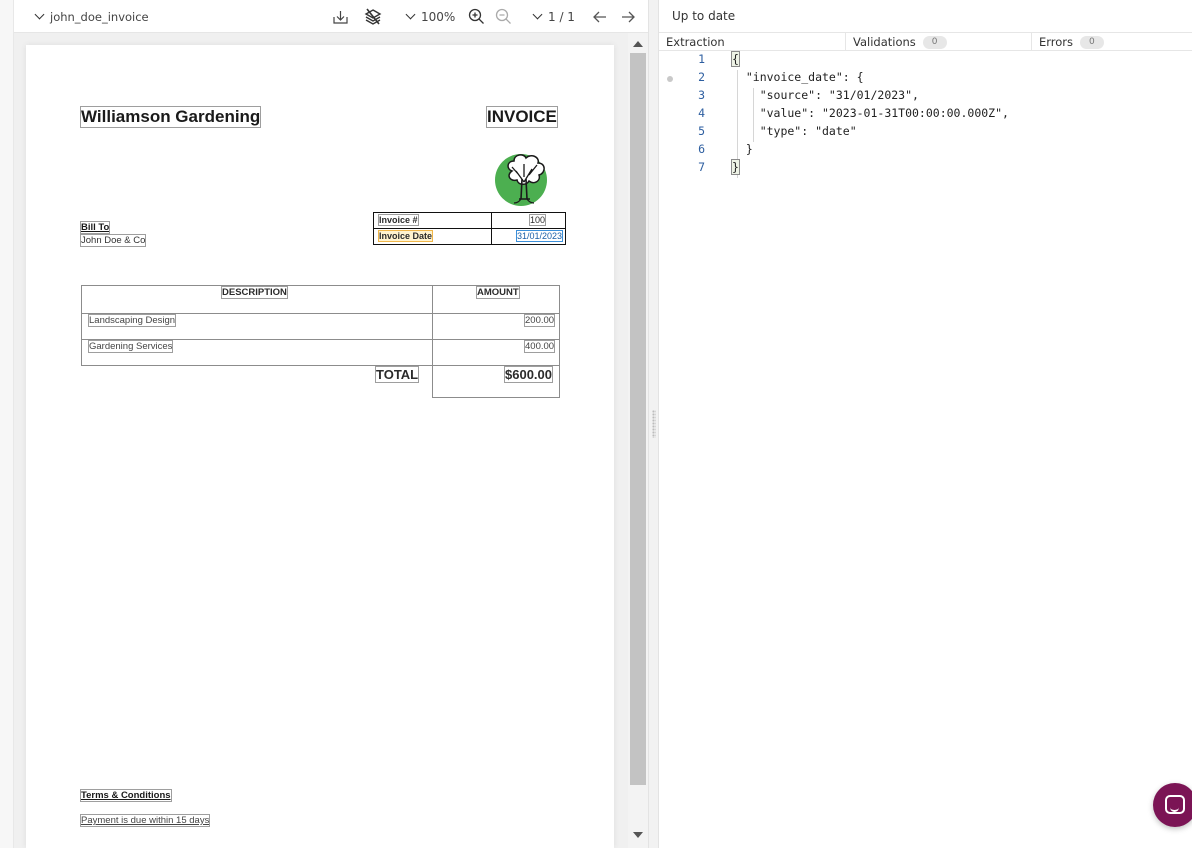 Image resolution: width=1192 pixels, height=848 pixels. What do you see at coordinates (704, 16) in the screenshot?
I see `sync-status: Up to date` at bounding box center [704, 16].